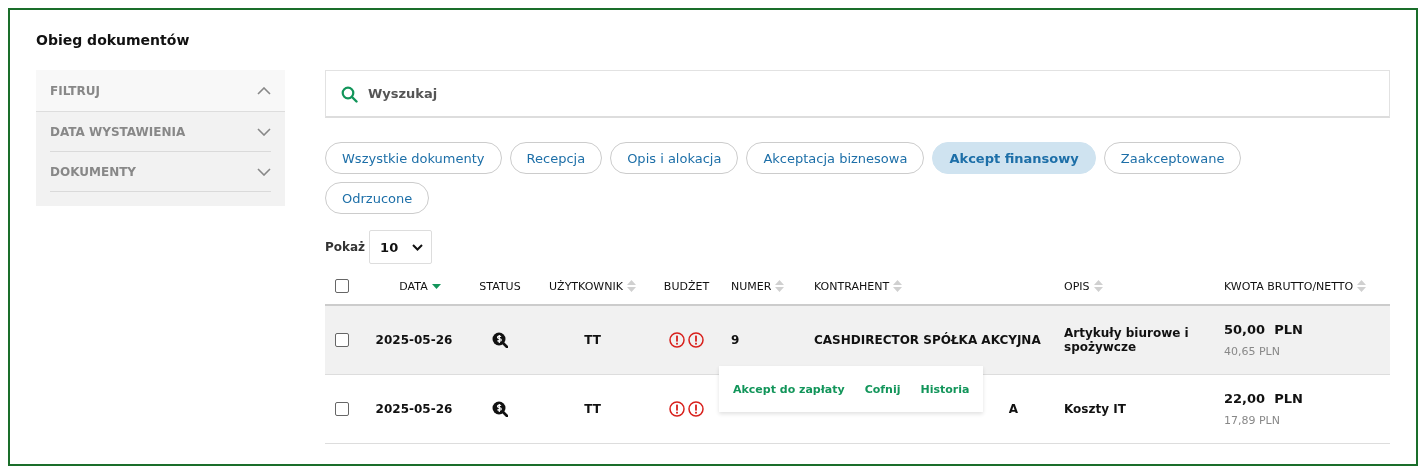  Describe the element at coordinates (345, 247) in the screenshot. I see `page-size-label: Pokaż` at that location.